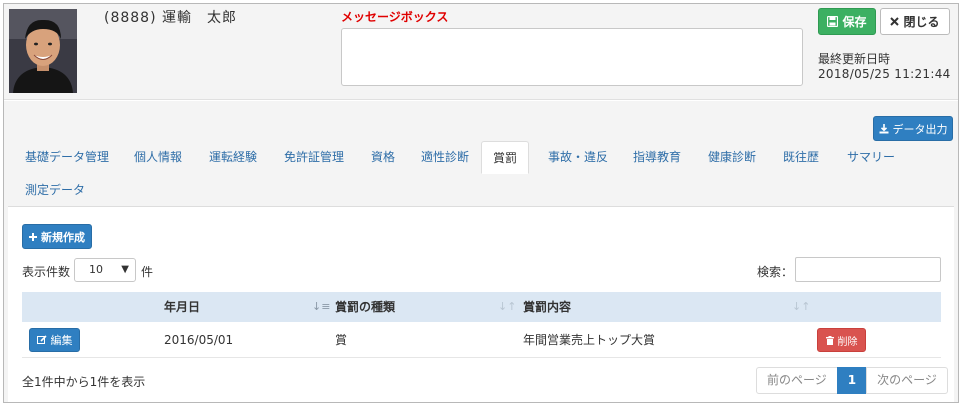 This screenshot has height=406, width=962. I want to click on sort-desc-icon: ↓≡, so click(321, 307).